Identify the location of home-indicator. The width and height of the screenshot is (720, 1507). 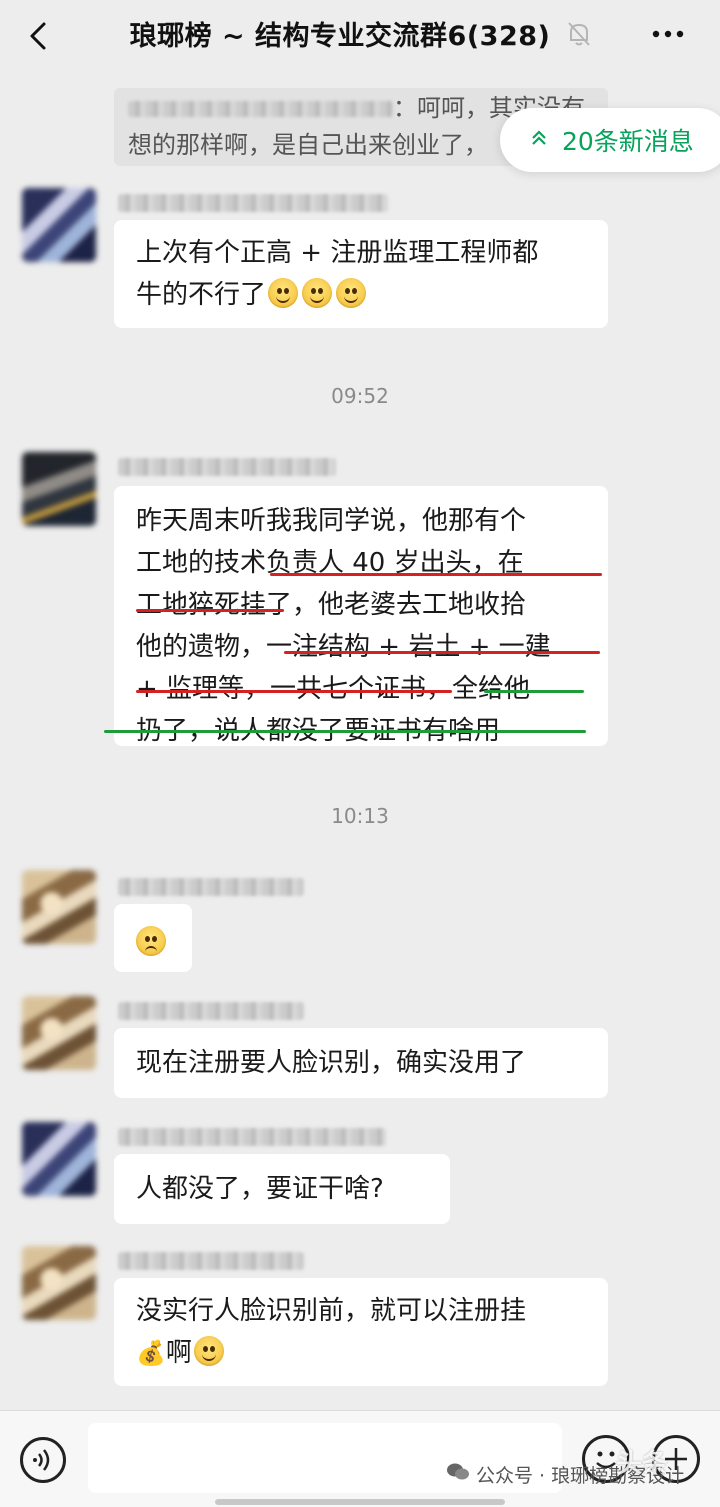
(360, 1502).